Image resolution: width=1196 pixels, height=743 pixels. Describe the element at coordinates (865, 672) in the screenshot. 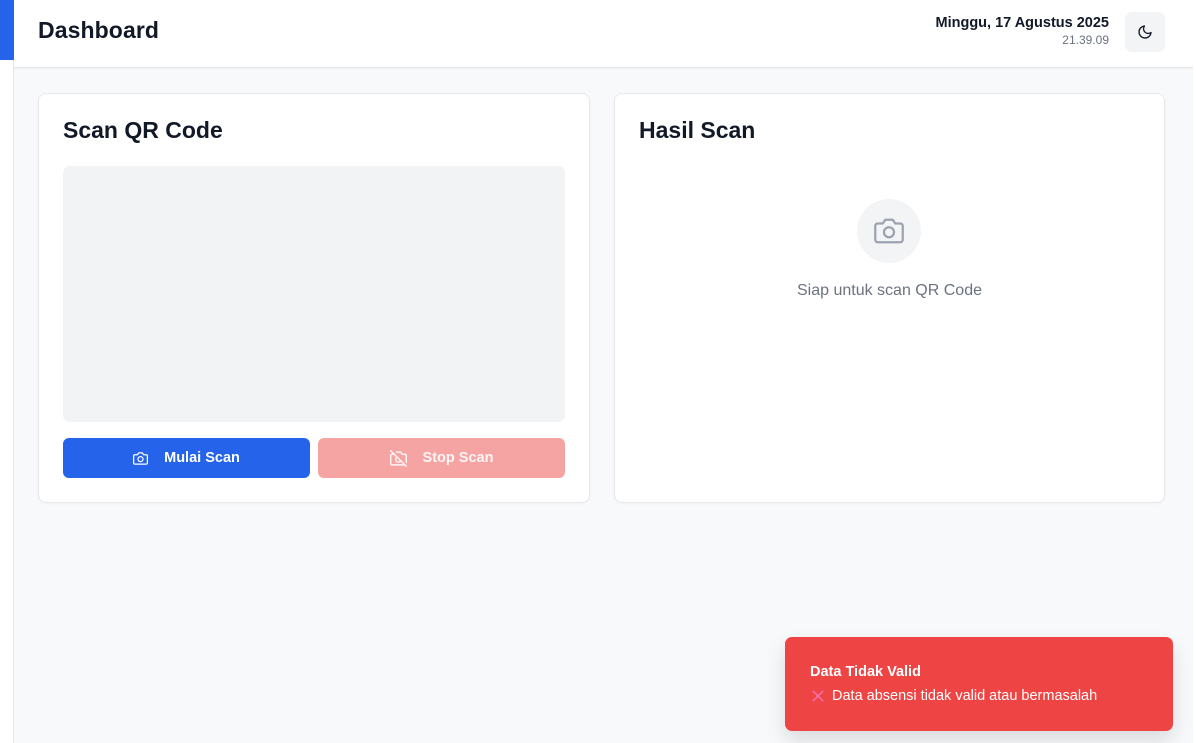

I see `toast-title: Data Tidak Valid` at that location.